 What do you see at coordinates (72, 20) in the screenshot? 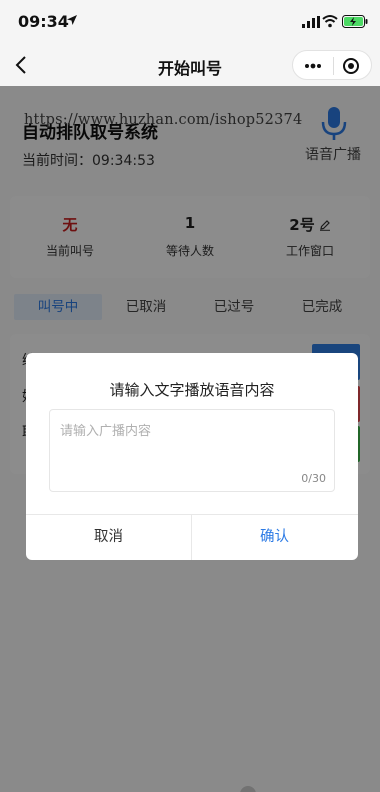
I see `location-arrow-icon` at bounding box center [72, 20].